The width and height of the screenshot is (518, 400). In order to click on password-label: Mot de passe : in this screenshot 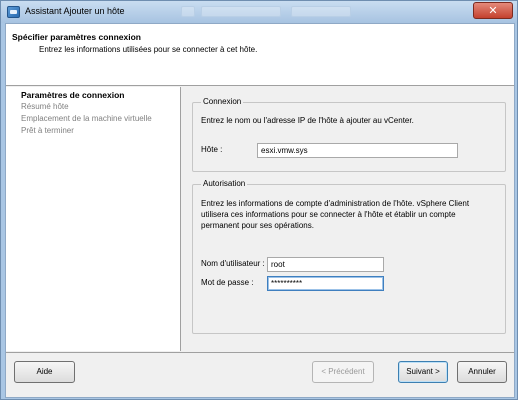, I will do `click(227, 282)`.